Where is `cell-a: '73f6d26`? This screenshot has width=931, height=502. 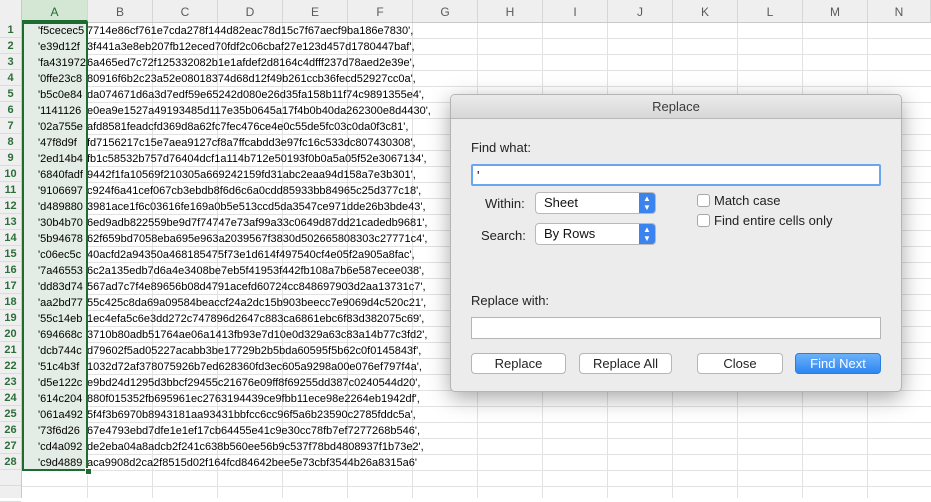
cell-a: '73f6d26 is located at coordinates (54, 431).